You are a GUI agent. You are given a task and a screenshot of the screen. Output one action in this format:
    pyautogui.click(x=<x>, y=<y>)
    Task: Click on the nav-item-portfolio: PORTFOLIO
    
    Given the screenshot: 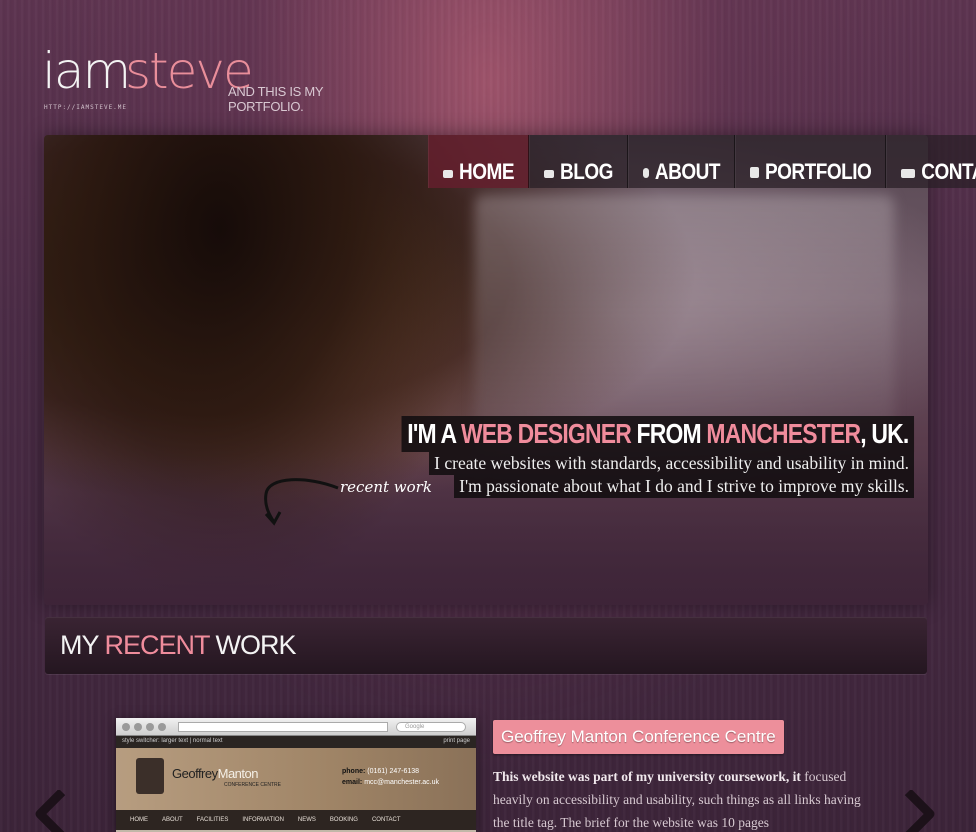 What is the action you would take?
    pyautogui.click(x=810, y=161)
    